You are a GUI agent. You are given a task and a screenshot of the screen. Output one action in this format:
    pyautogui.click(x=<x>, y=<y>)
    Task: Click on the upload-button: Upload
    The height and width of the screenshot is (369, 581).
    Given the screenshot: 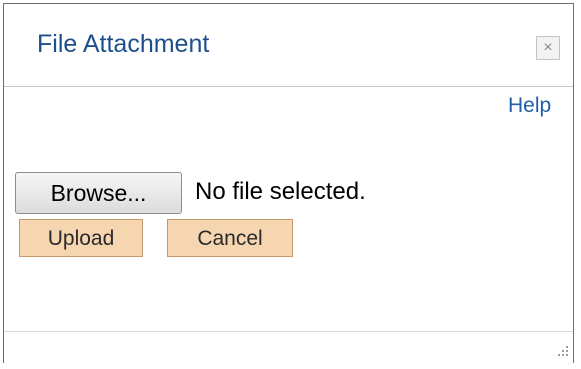 What is the action you would take?
    pyautogui.click(x=81, y=238)
    